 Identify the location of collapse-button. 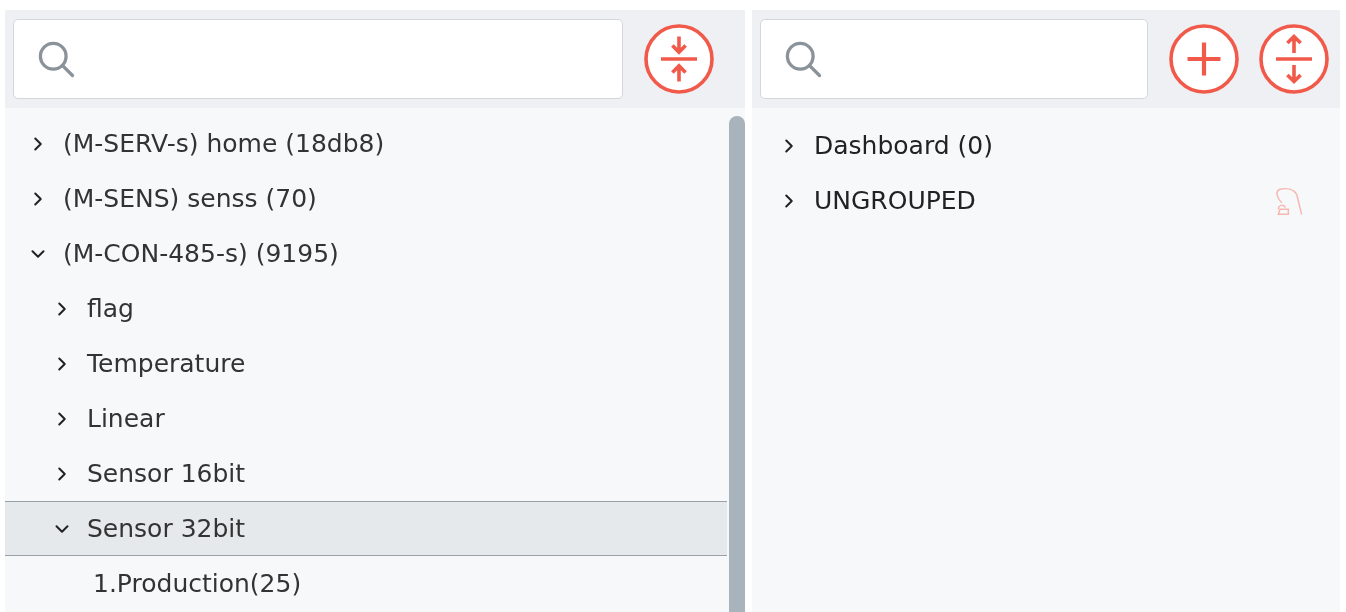
(679, 59).